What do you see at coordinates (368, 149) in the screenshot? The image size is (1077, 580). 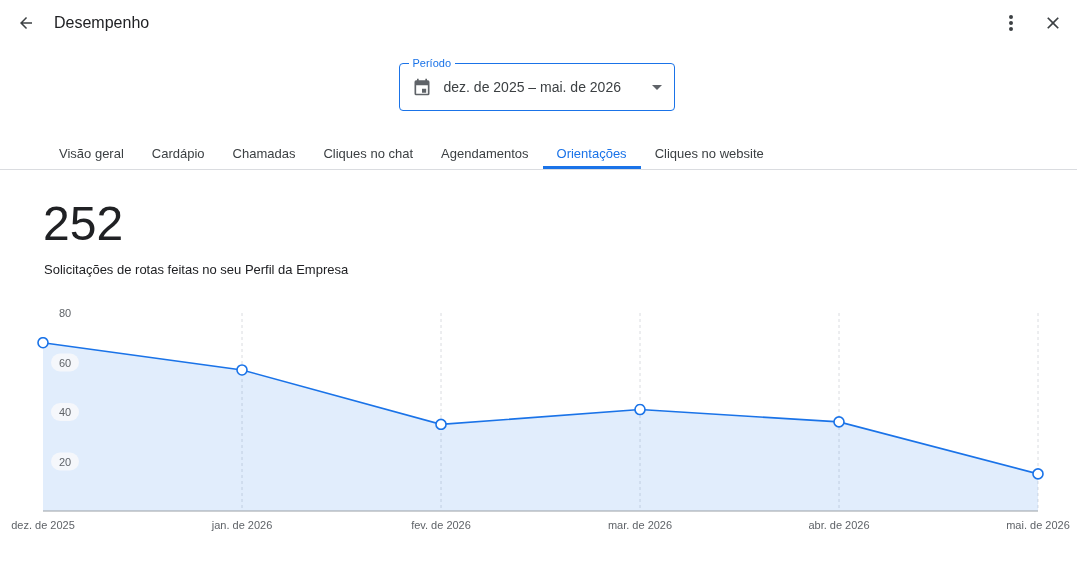 I see `tab: Cliques no chat` at bounding box center [368, 149].